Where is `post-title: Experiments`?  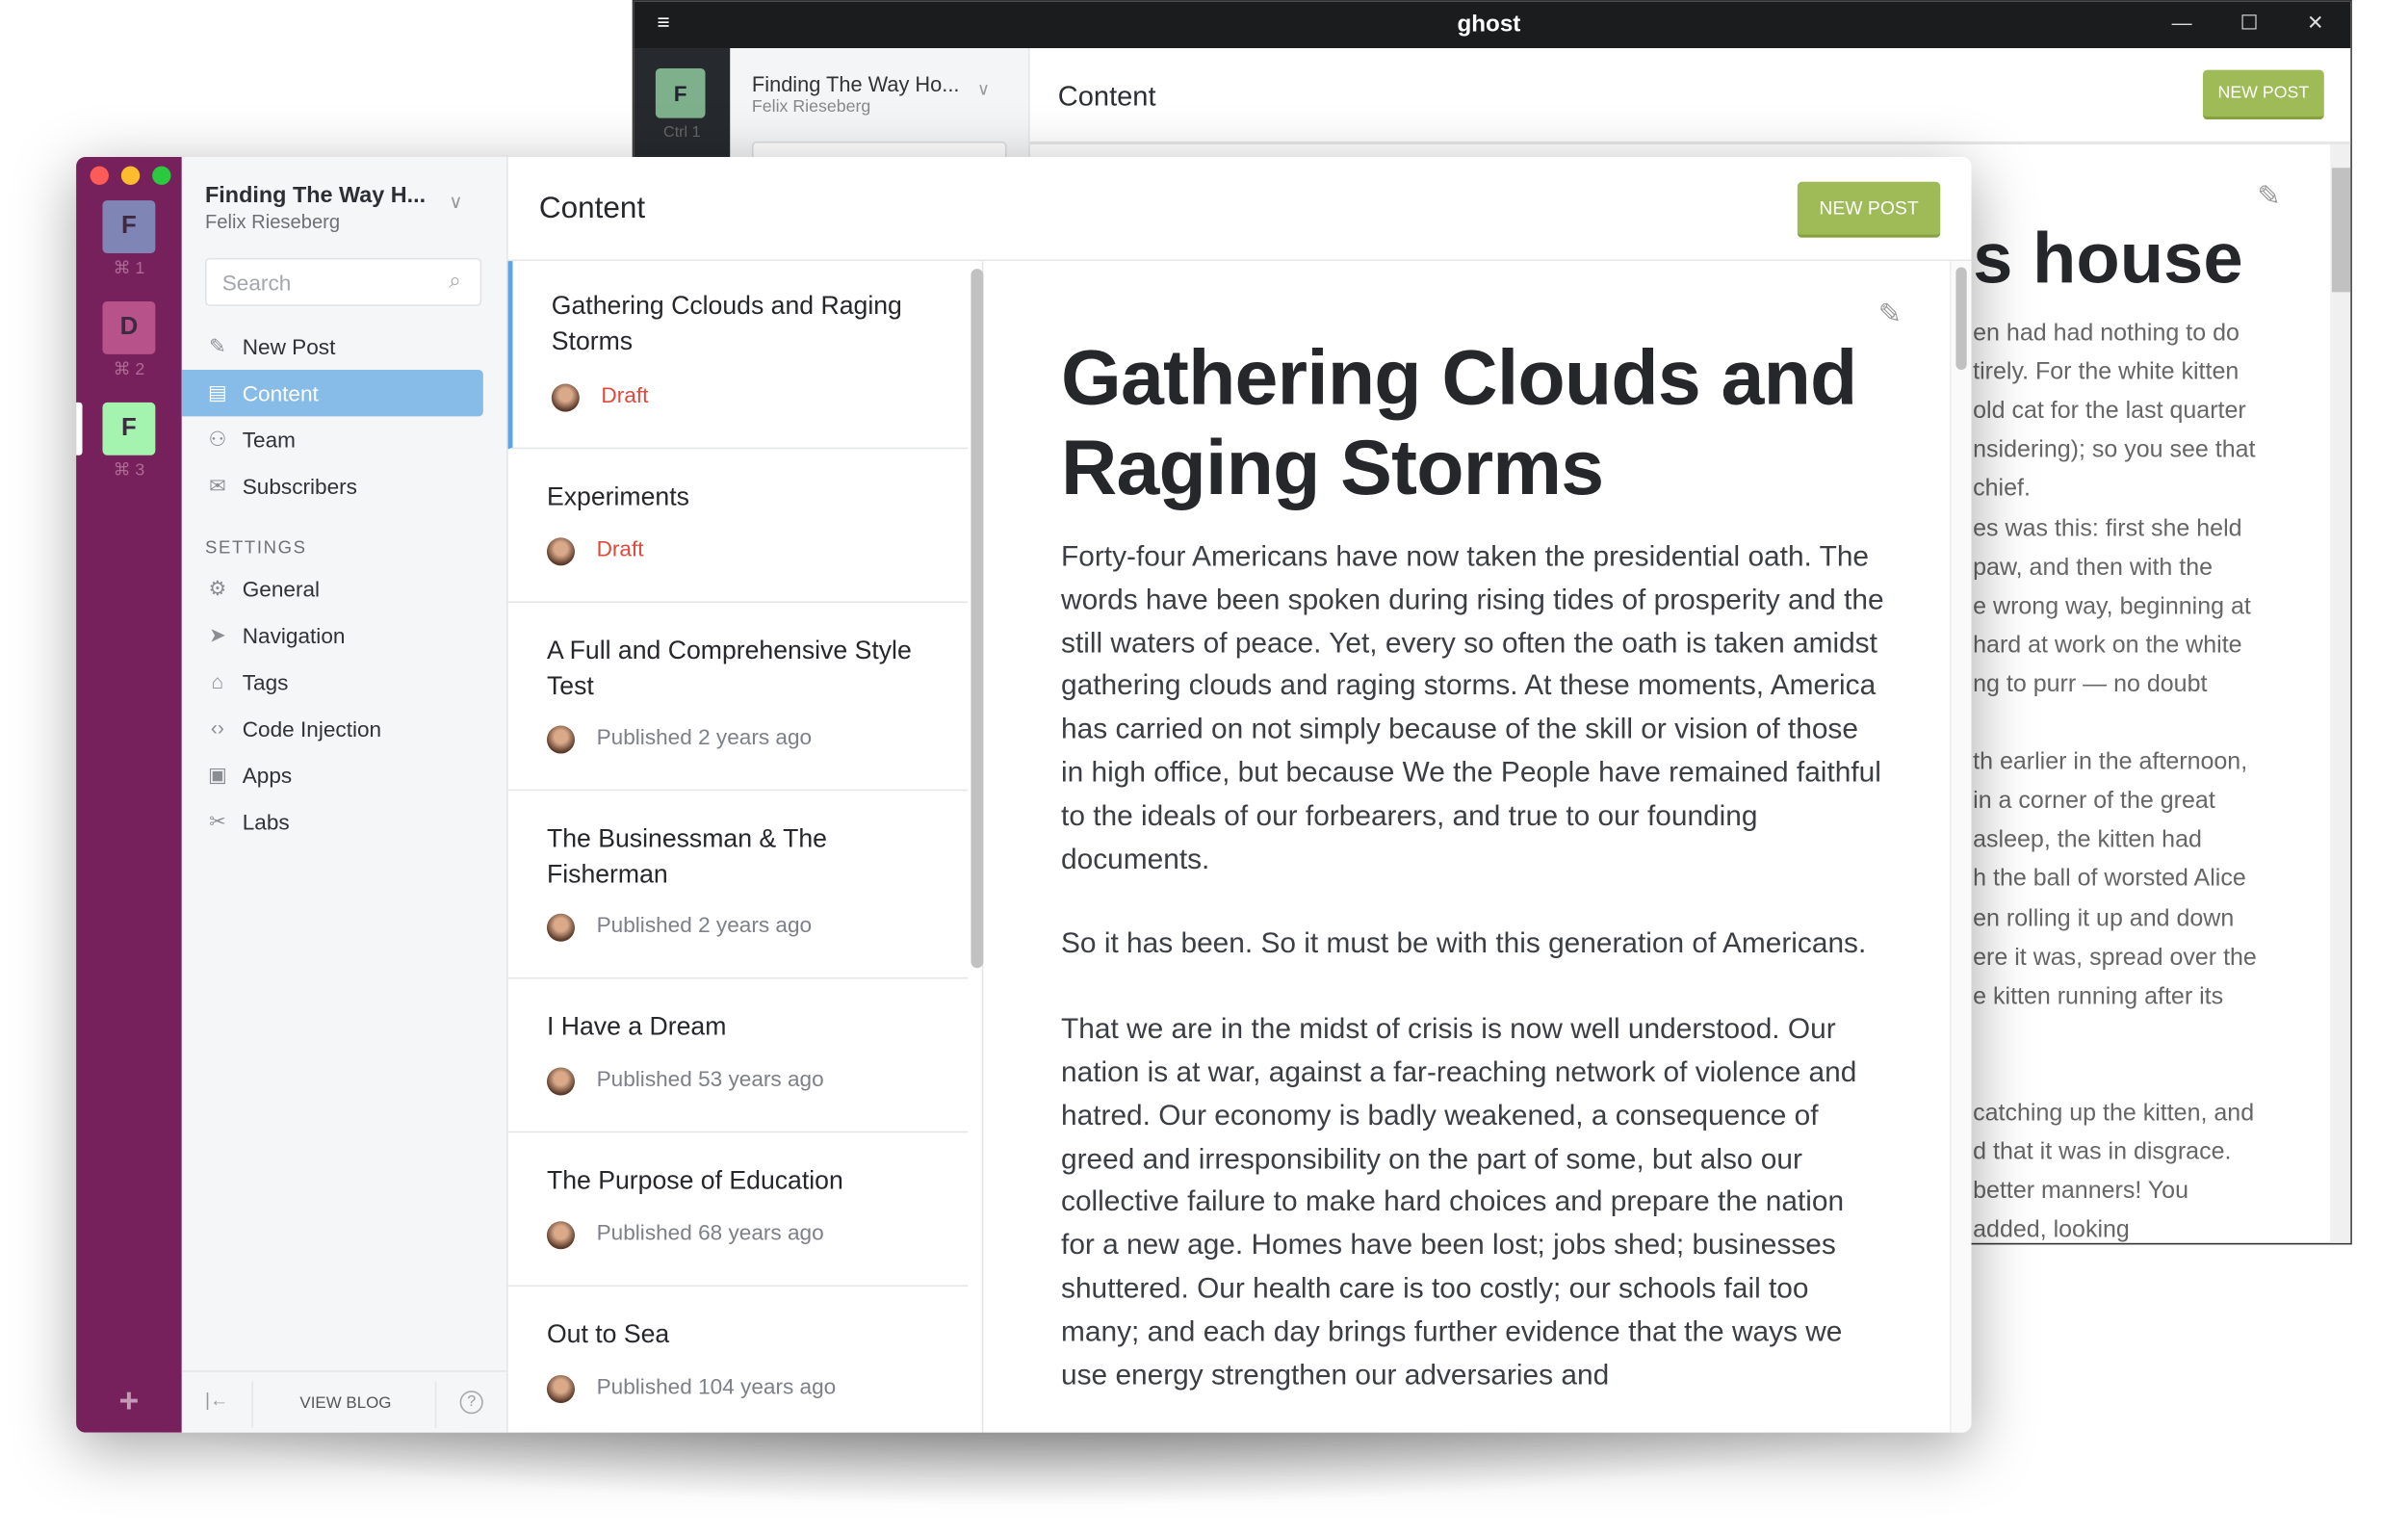
post-title: Experiments is located at coordinates (617, 496).